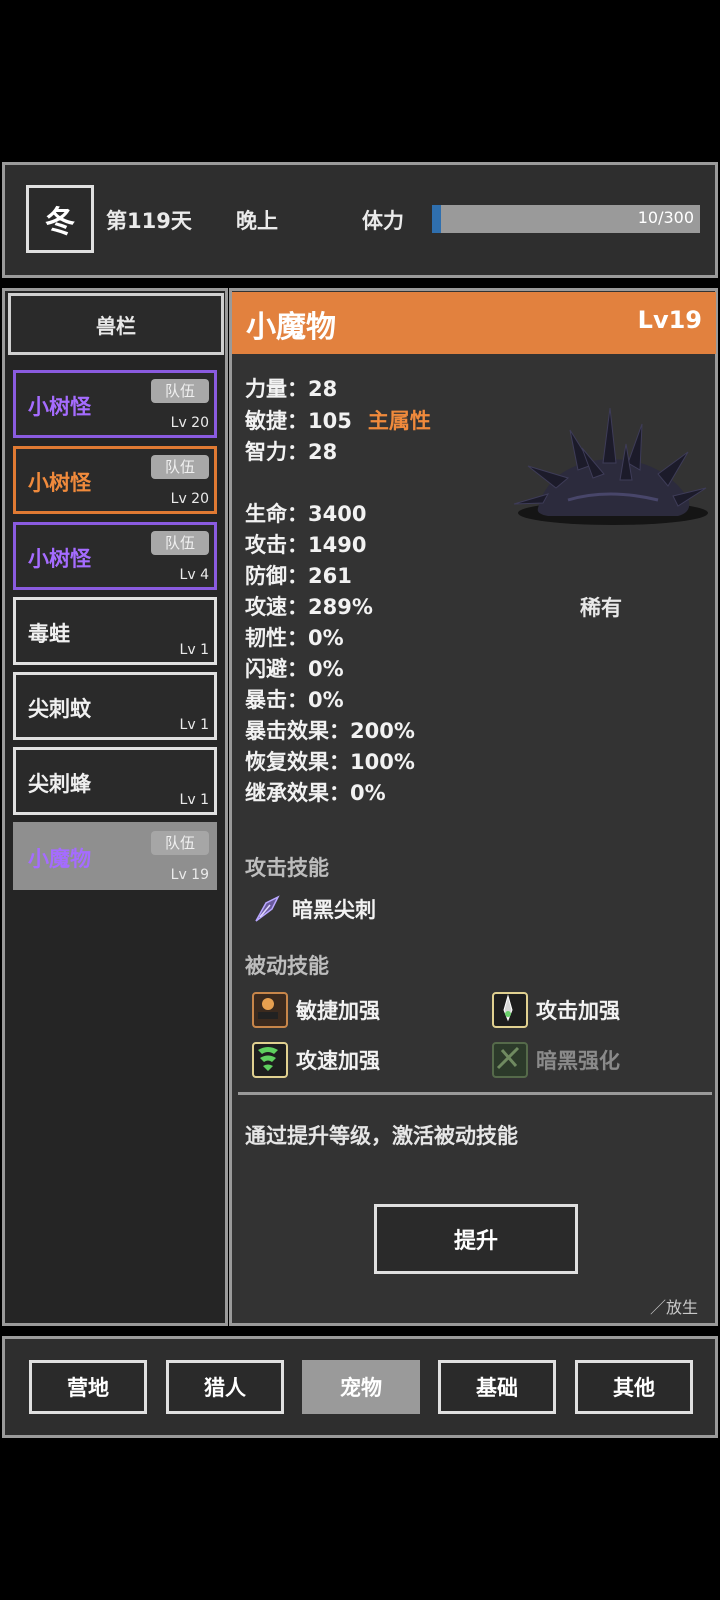 Image resolution: width=720 pixels, height=1600 pixels. I want to click on skill-name: 攻击加强, so click(578, 1011).